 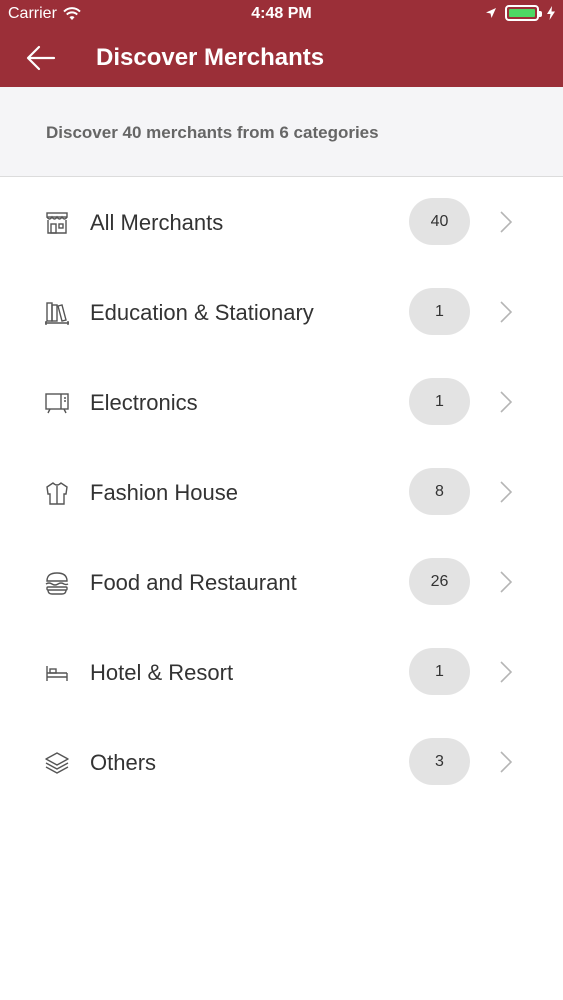 I want to click on back-arrow-icon, so click(x=41, y=58).